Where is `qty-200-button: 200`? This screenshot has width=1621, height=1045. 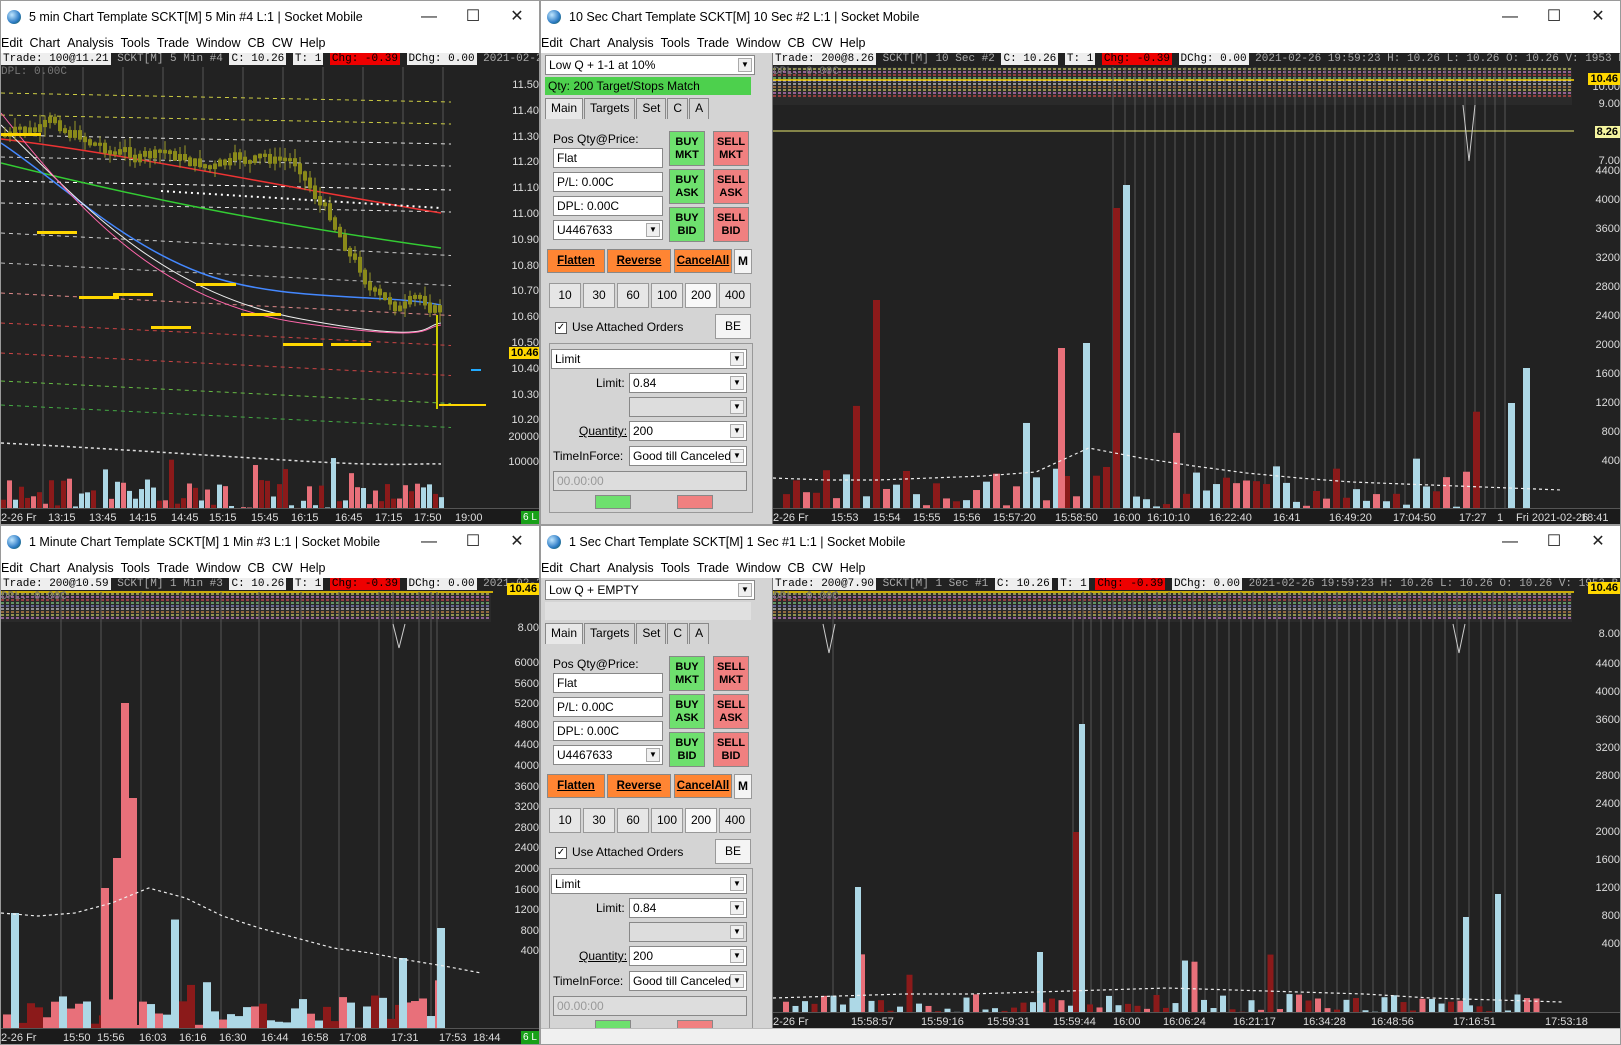 qty-200-button: 200 is located at coordinates (701, 820).